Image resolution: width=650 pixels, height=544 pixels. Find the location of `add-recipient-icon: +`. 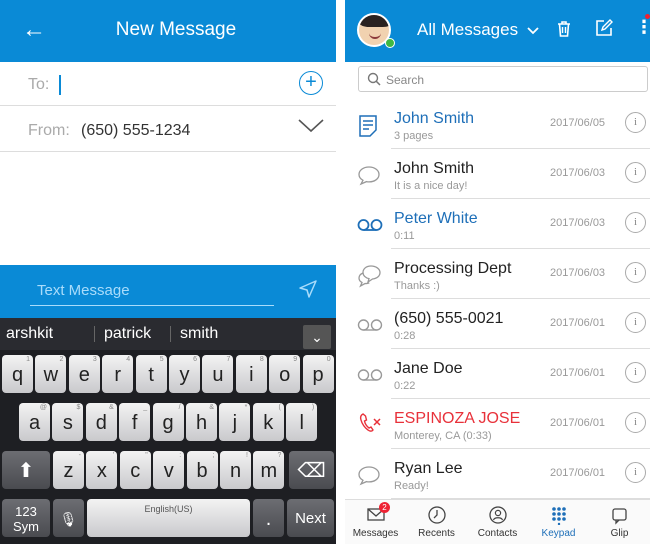

add-recipient-icon: + is located at coordinates (311, 83).